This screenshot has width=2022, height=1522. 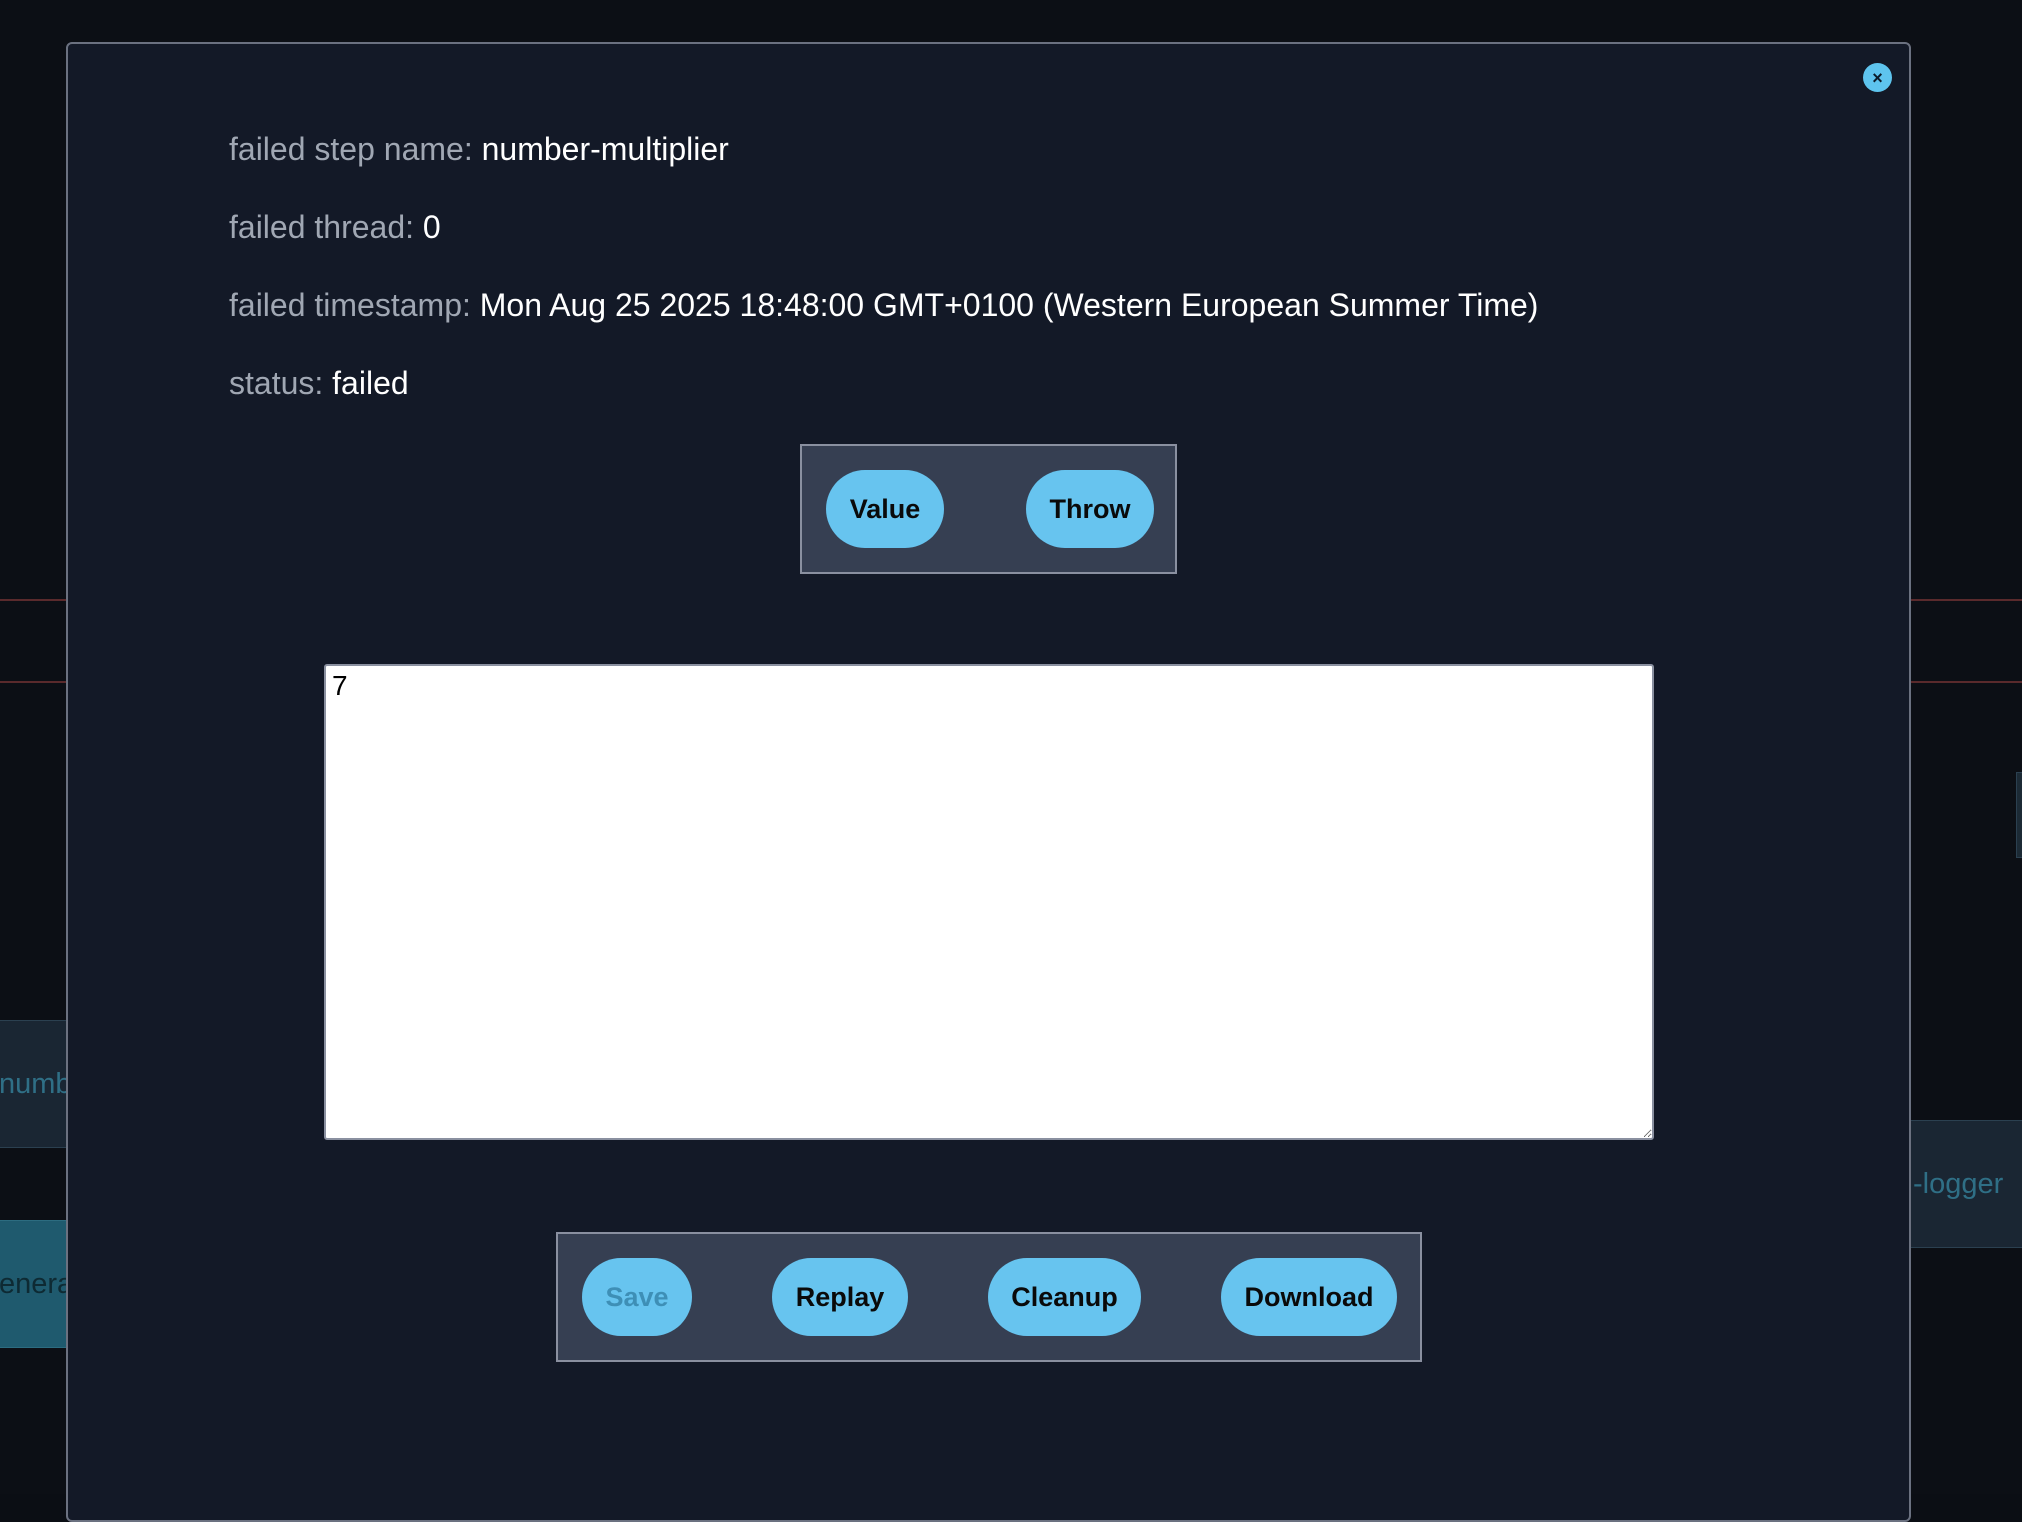 I want to click on download-button: Download, so click(x=1309, y=1297).